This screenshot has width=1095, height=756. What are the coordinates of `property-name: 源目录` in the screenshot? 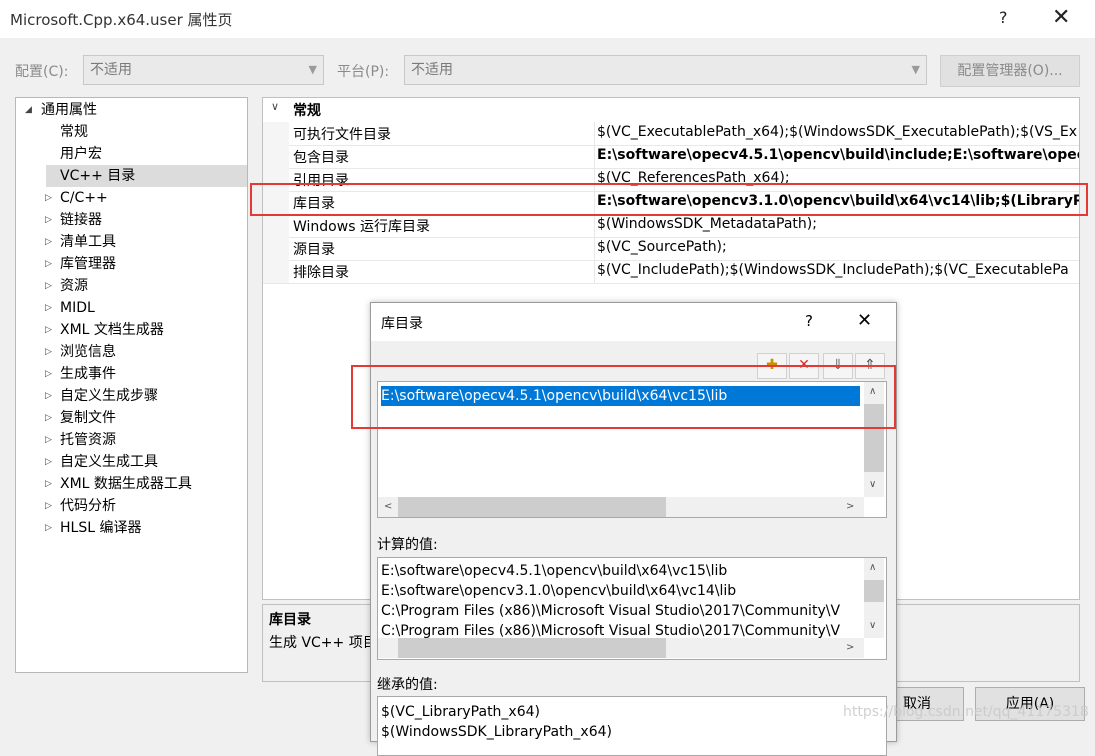 It's located at (314, 250).